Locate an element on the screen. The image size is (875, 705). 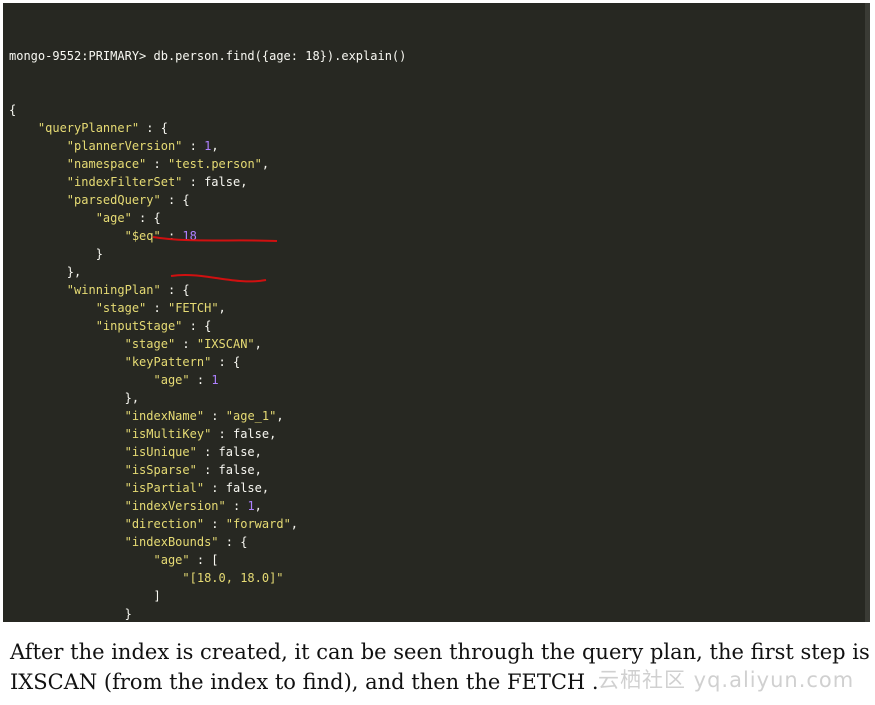
output-line: "stage" : "FETCH", is located at coordinates (160, 308).